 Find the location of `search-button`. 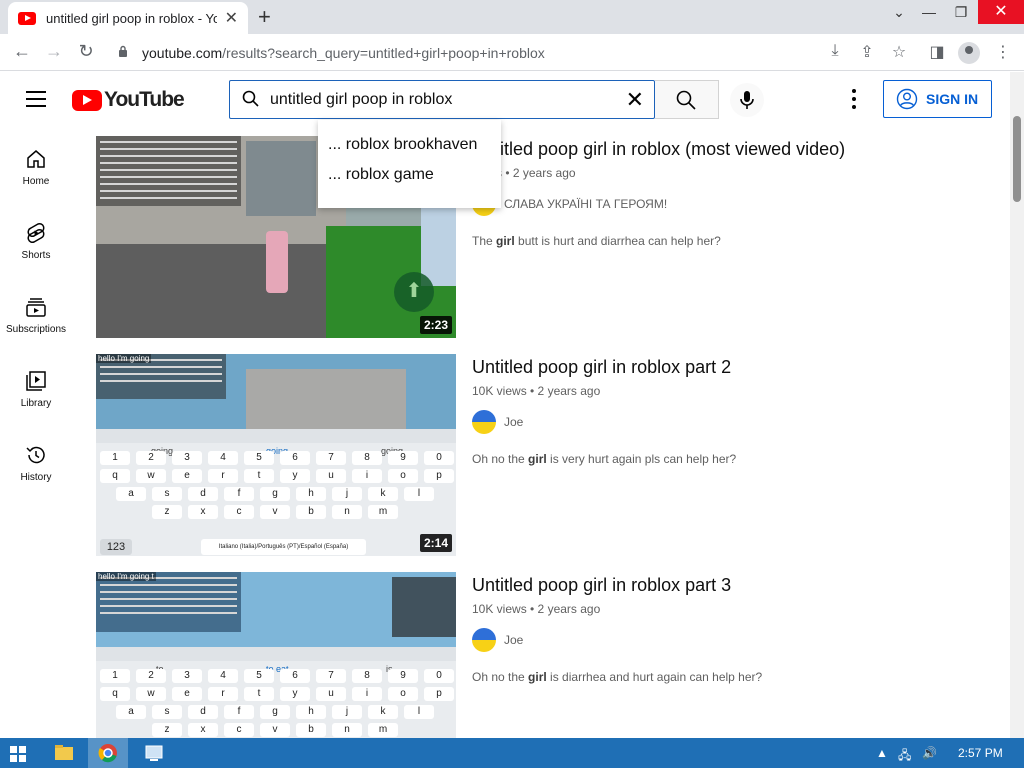

search-button is located at coordinates (687, 99).